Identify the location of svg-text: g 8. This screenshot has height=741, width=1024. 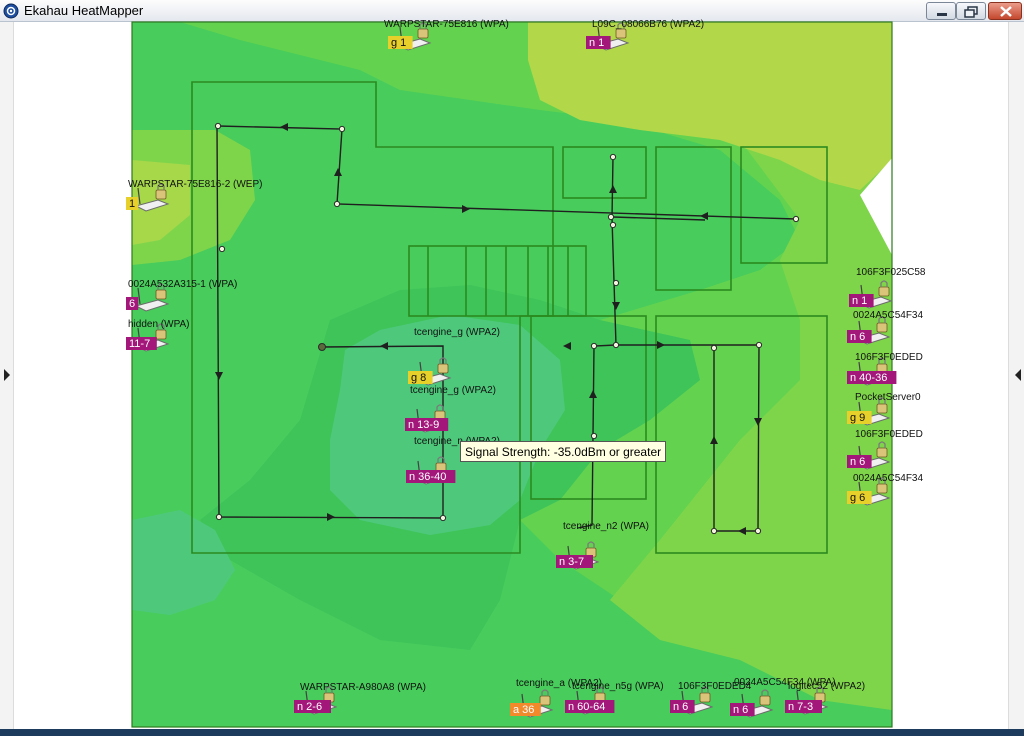
(418, 378).